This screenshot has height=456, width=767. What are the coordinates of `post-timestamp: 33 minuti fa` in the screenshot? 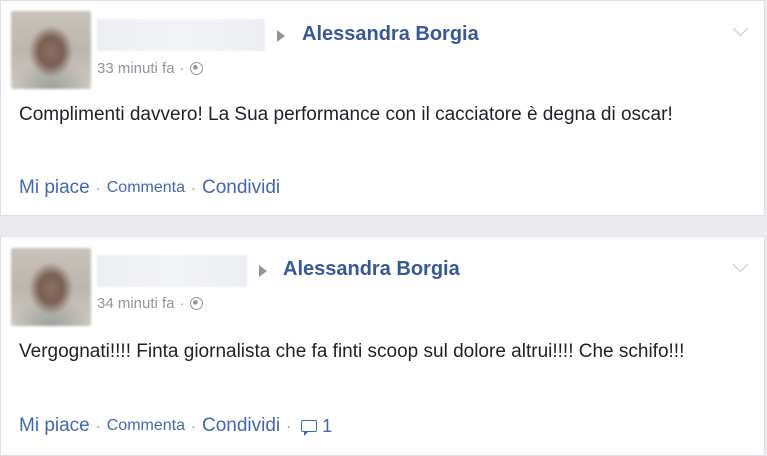 It's located at (136, 68).